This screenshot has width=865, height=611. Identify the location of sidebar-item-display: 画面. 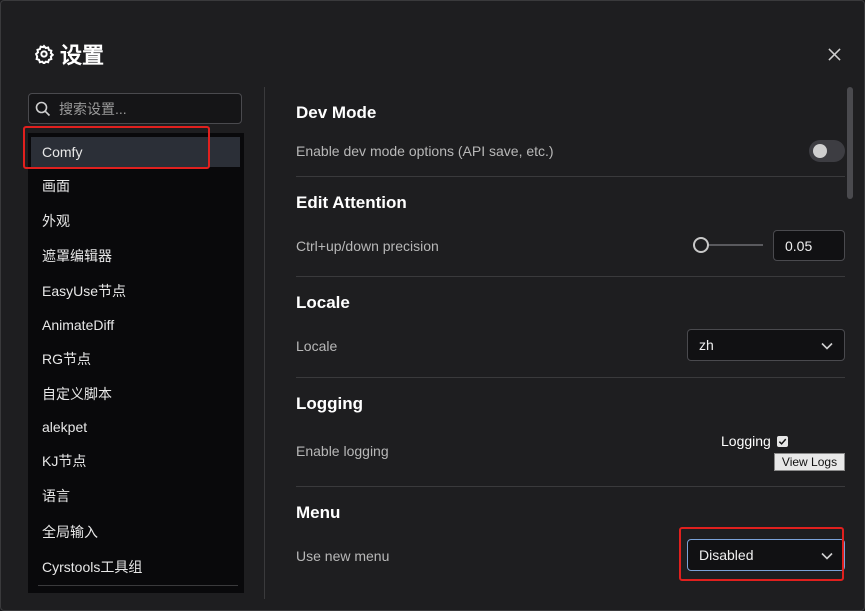
(134, 186).